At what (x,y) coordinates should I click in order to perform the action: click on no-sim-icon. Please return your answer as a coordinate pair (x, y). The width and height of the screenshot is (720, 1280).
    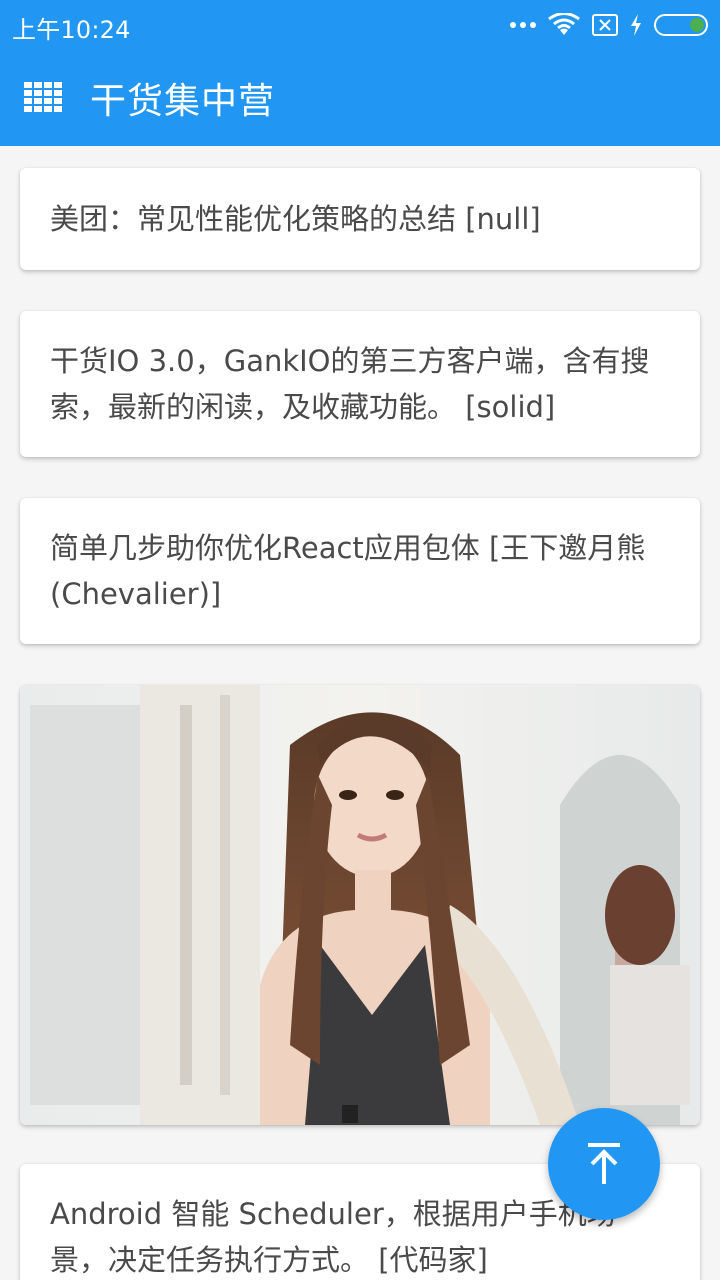
    Looking at the image, I should click on (605, 25).